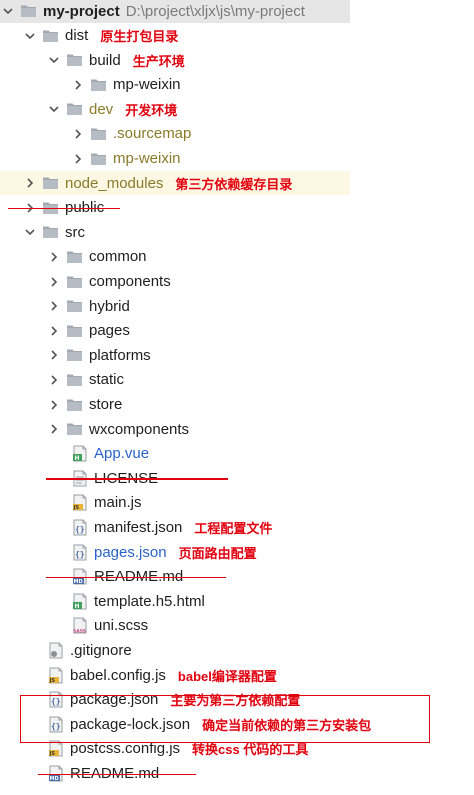 This screenshot has width=474, height=795. I want to click on annotation-note: 原生打包目录, so click(139, 37).